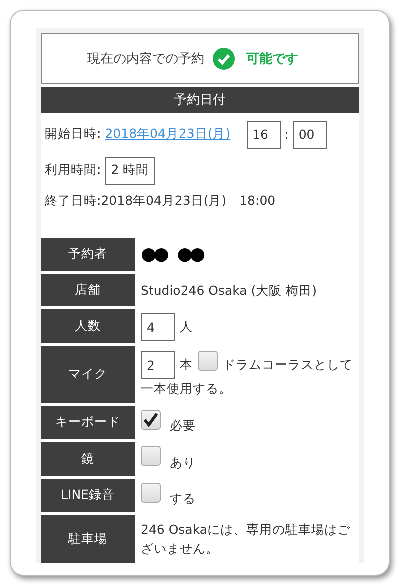 This screenshot has width=400, height=588. Describe the element at coordinates (288, 365) in the screenshot. I see `option-text: ドラムコーラスとして` at that location.